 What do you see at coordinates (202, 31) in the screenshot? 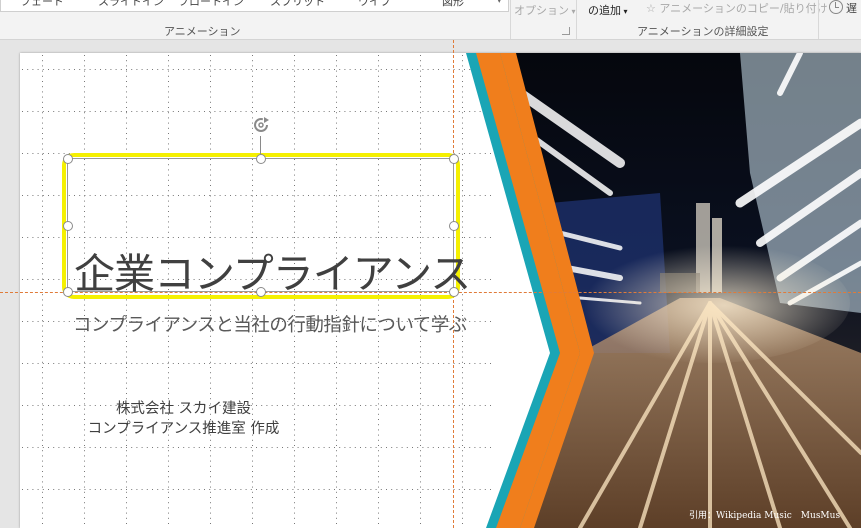
I see `group-label-animation: アニメーション` at bounding box center [202, 31].